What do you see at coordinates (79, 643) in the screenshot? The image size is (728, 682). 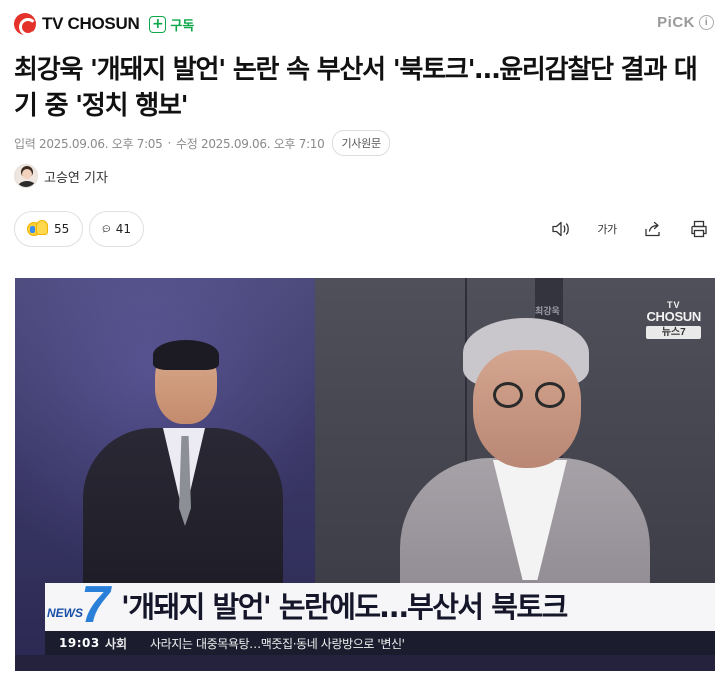 I see `broadcast-time: 19:03` at bounding box center [79, 643].